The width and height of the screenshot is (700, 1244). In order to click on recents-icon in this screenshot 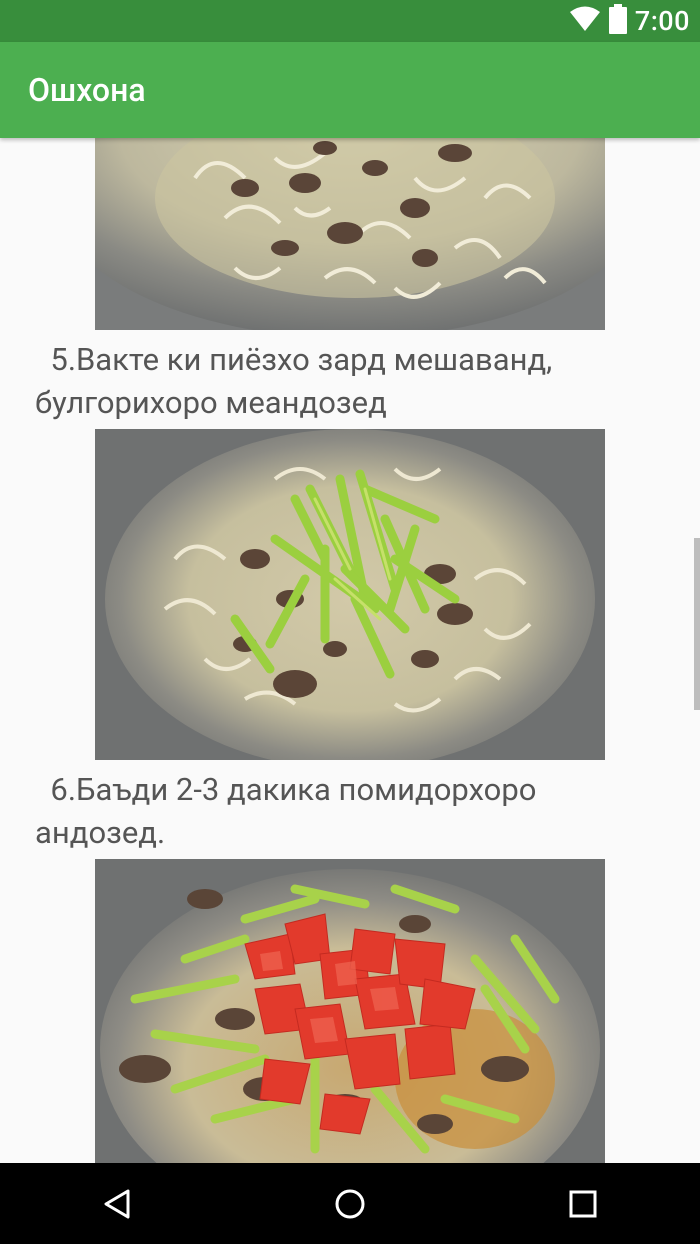, I will do `click(583, 1203)`.